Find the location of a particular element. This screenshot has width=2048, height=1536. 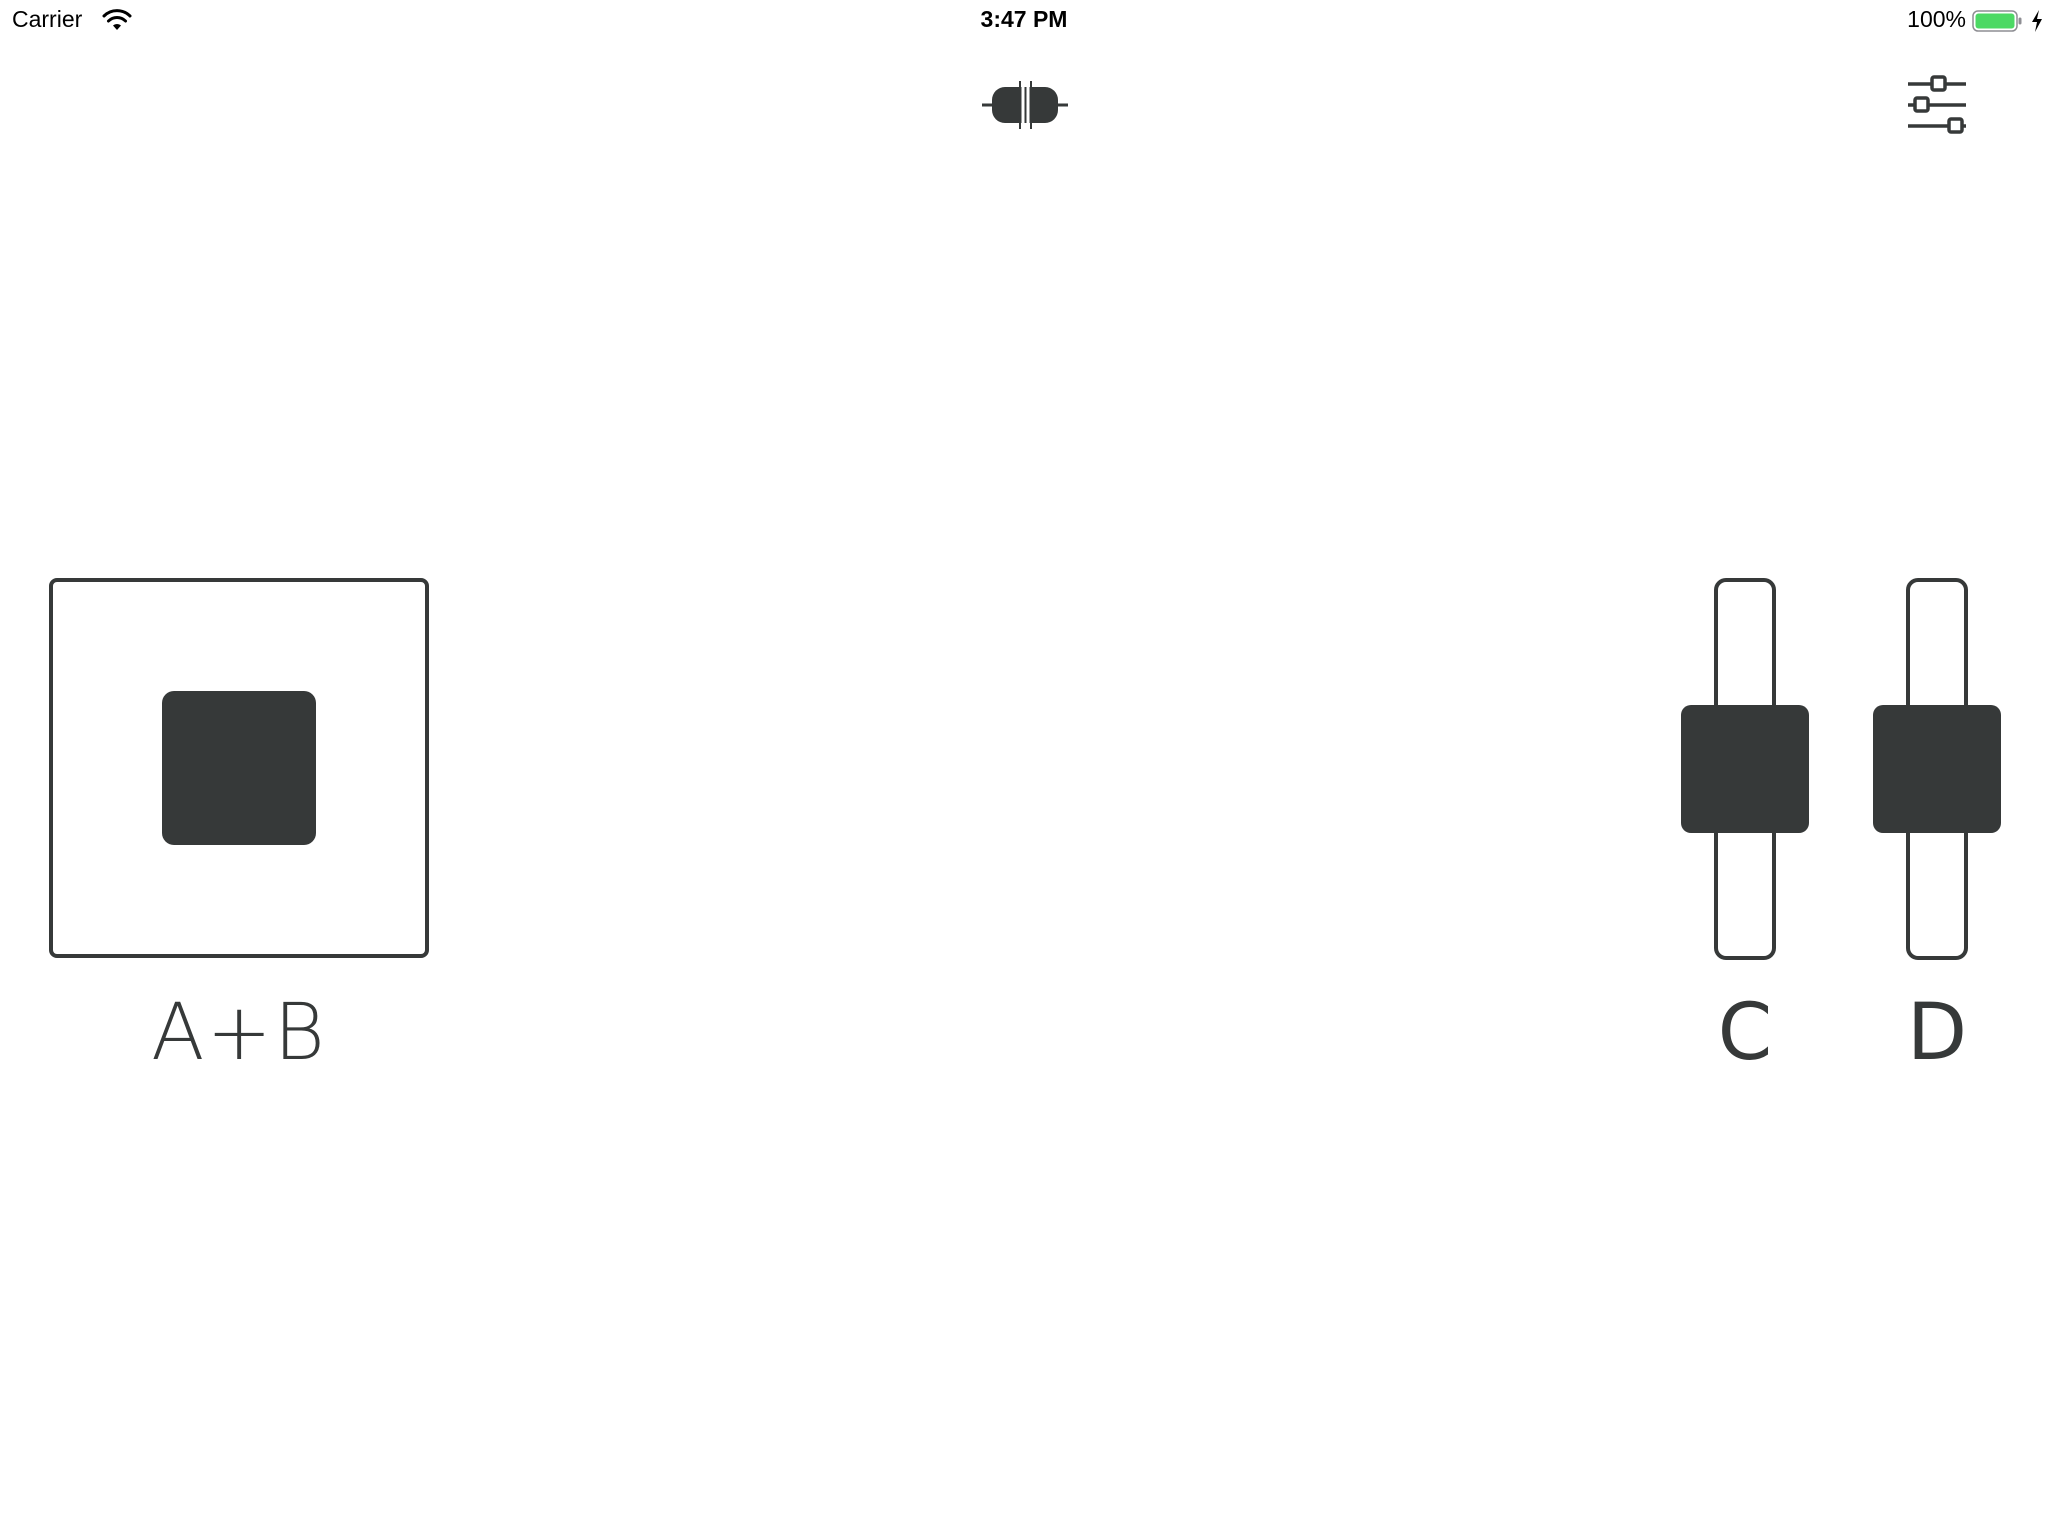

battery-percent: 100% is located at coordinates (1936, 19).